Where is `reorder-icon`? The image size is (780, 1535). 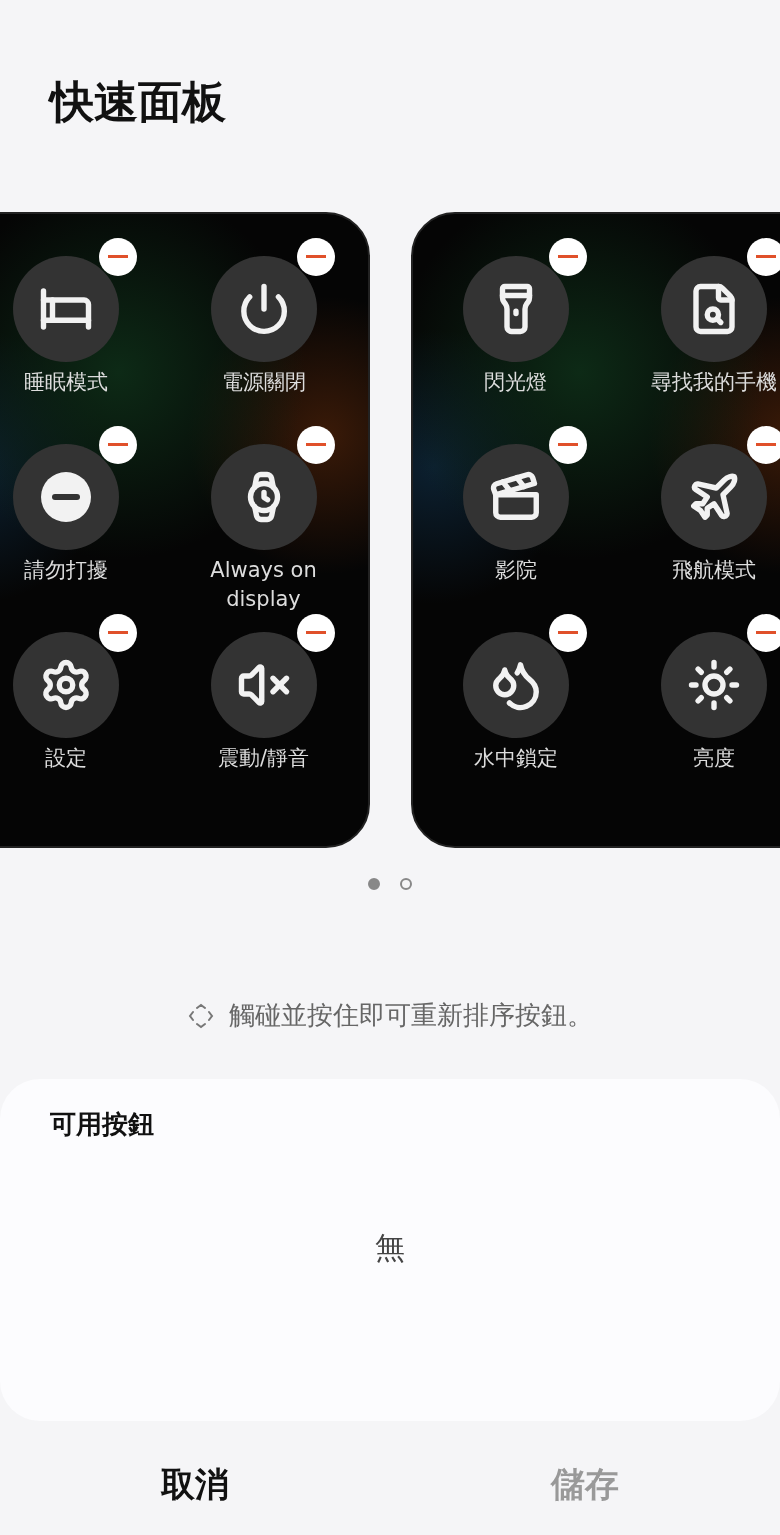 reorder-icon is located at coordinates (201, 1015).